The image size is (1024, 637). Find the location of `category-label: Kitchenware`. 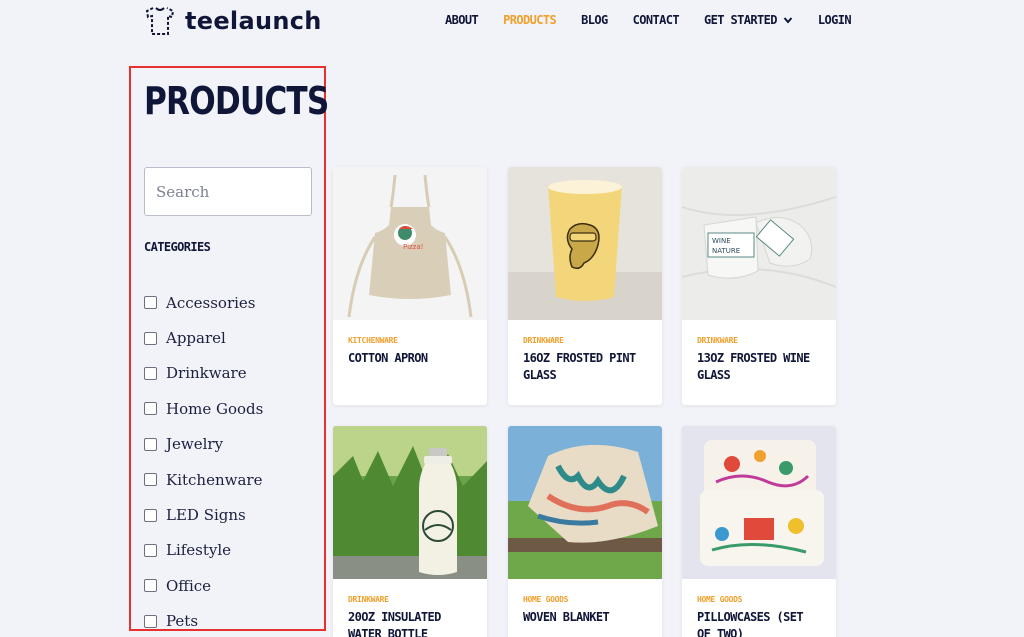

category-label: Kitchenware is located at coordinates (214, 479).